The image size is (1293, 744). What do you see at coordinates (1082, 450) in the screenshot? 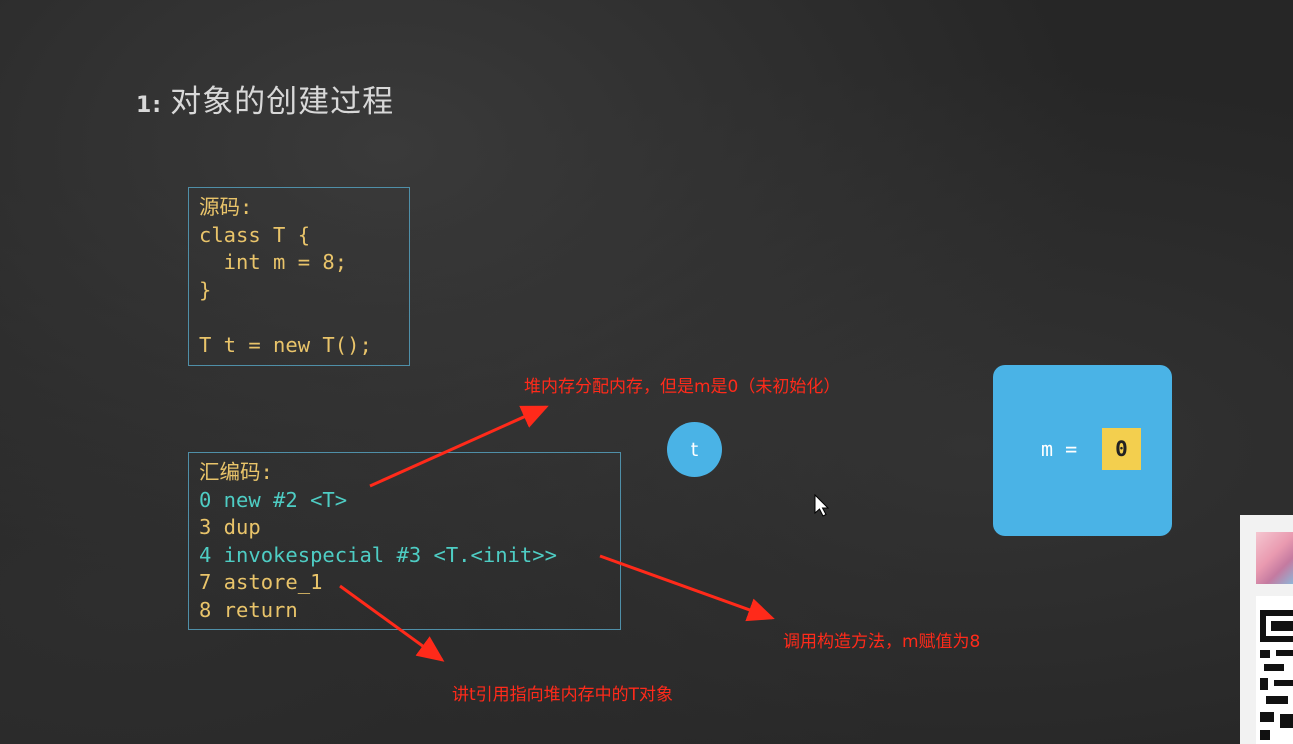
I see `heap-object-box: m = 0` at bounding box center [1082, 450].